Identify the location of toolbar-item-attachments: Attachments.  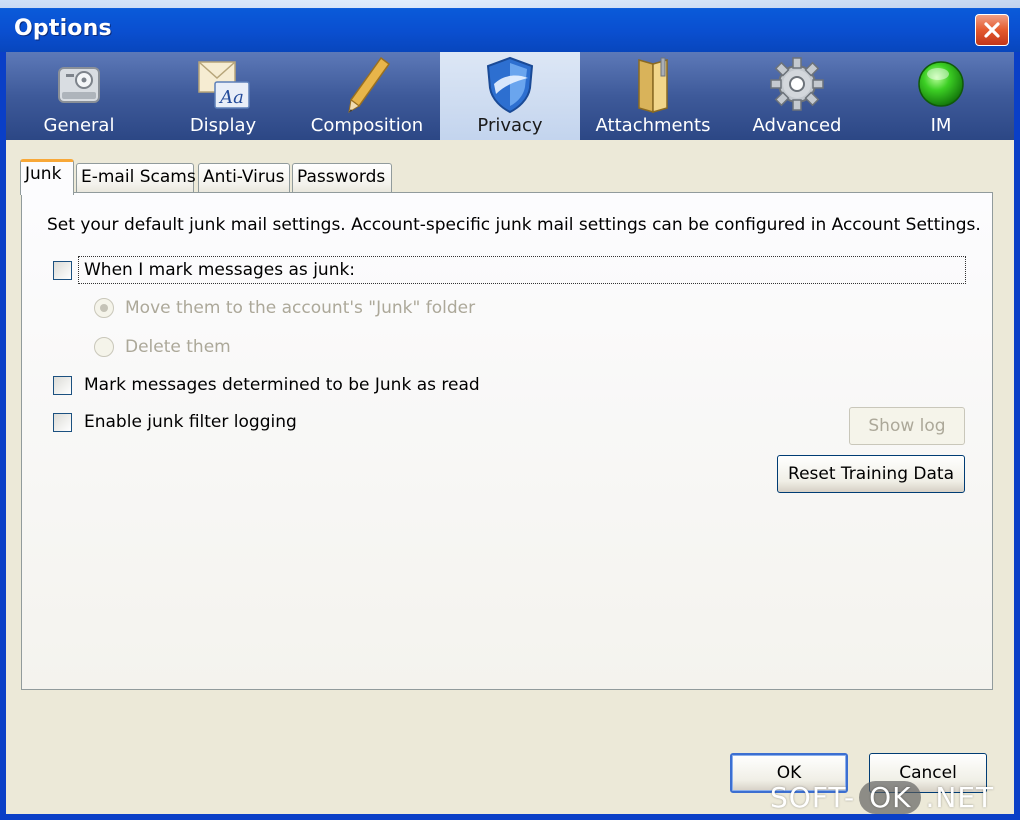
(653, 96).